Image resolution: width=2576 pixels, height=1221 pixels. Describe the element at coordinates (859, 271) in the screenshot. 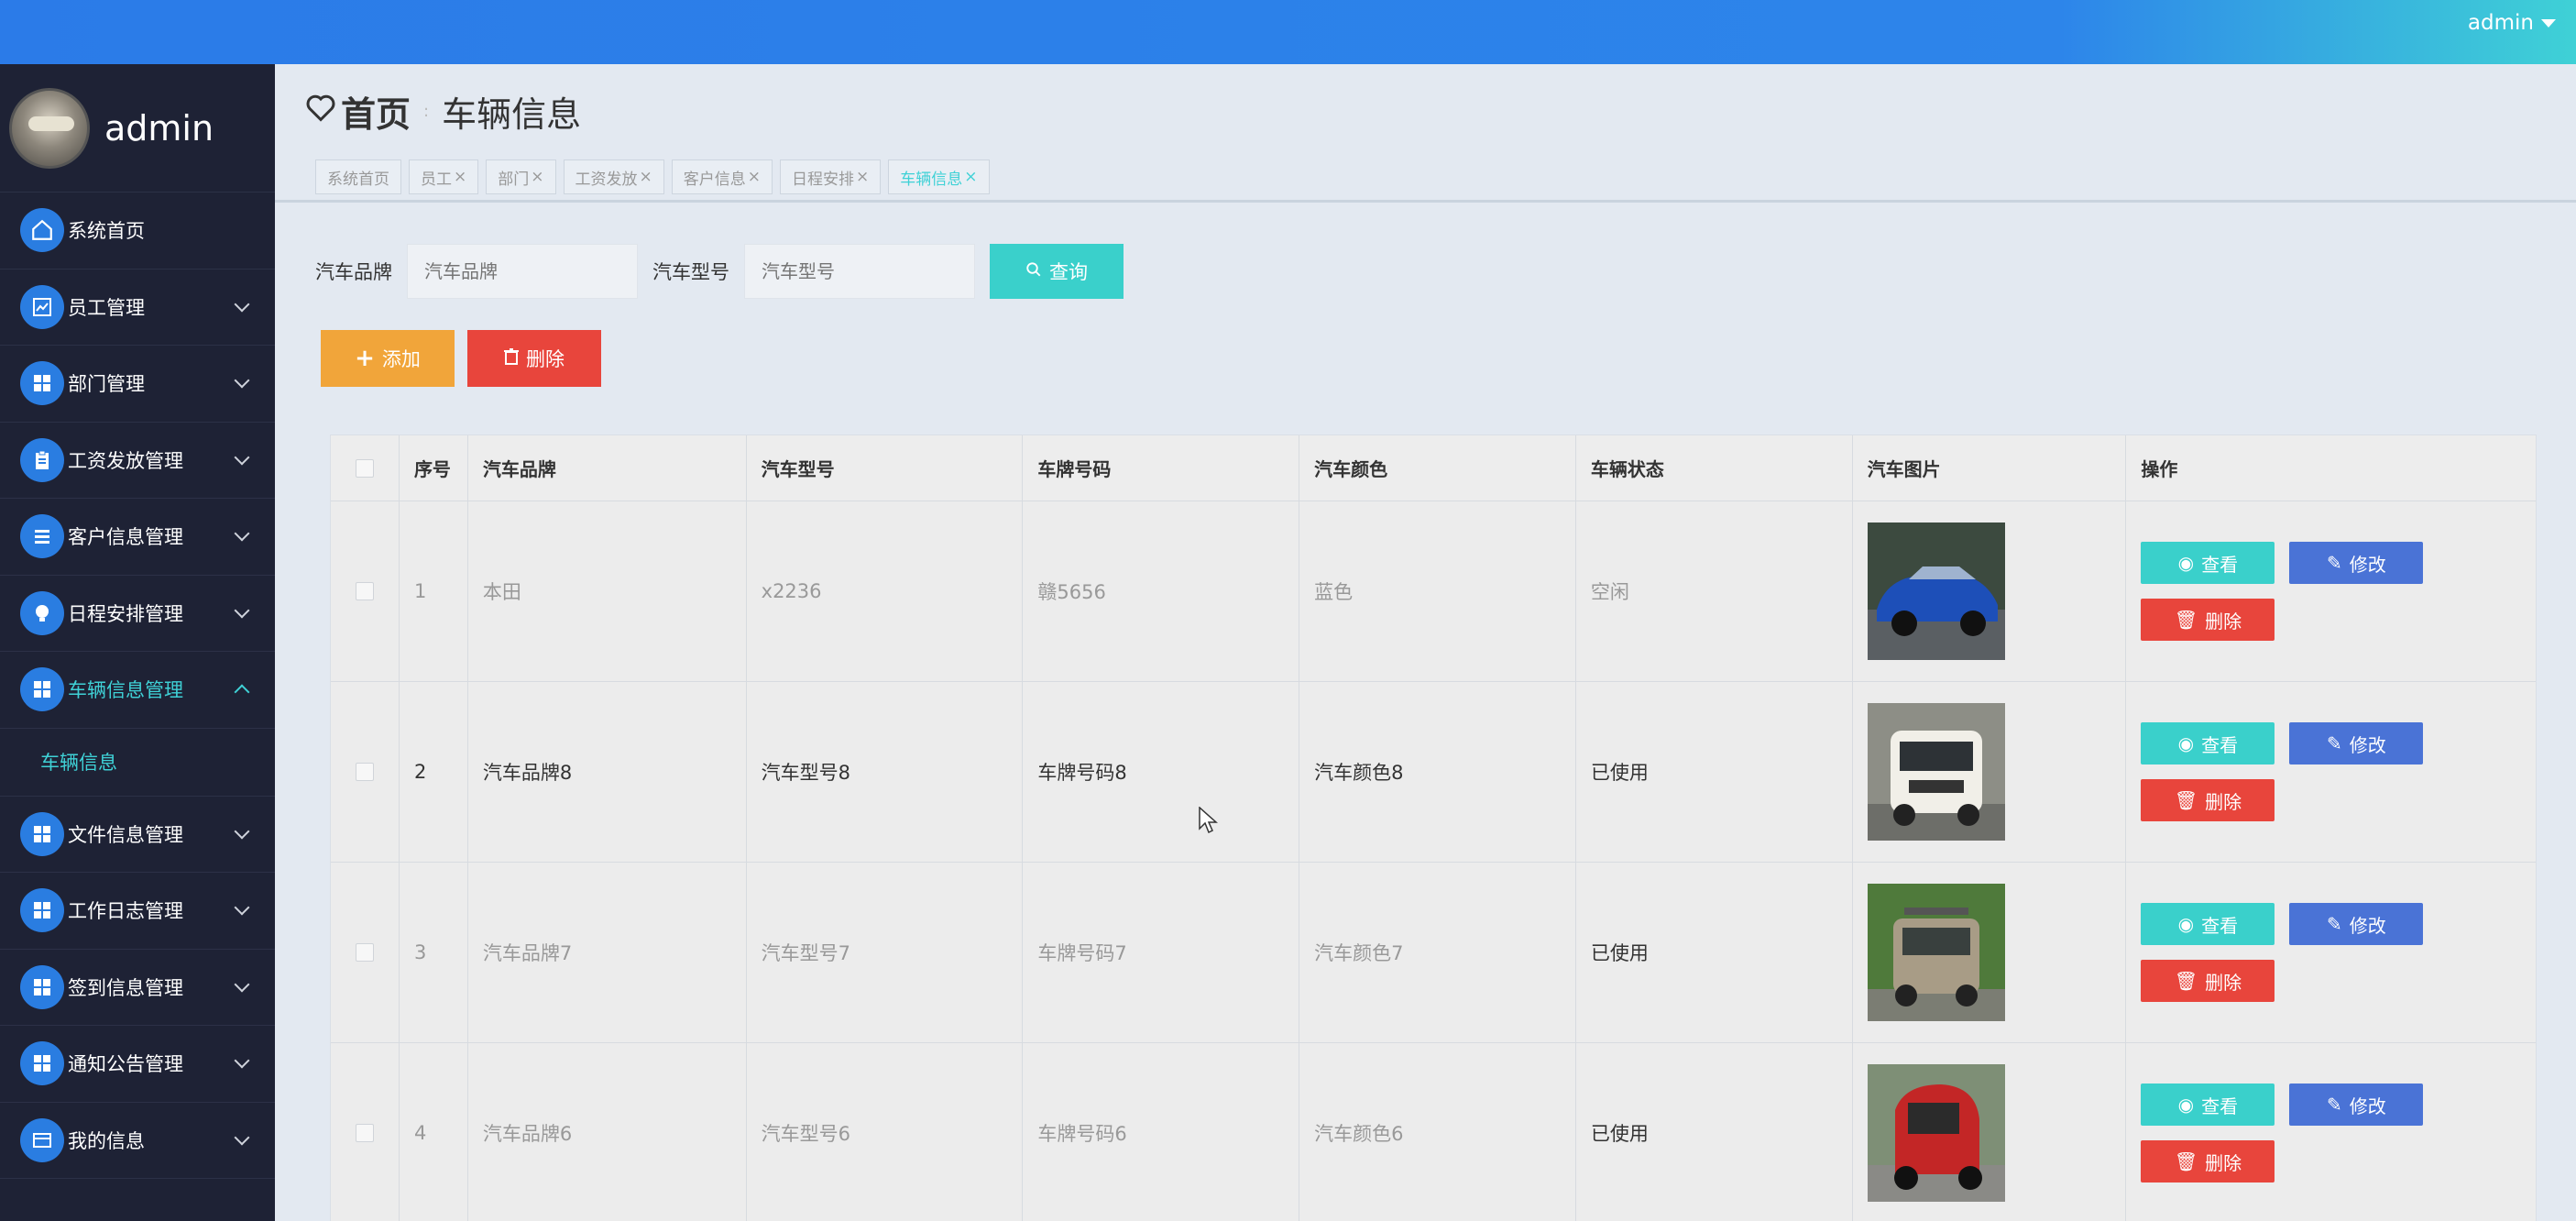

I see `model-input` at that location.